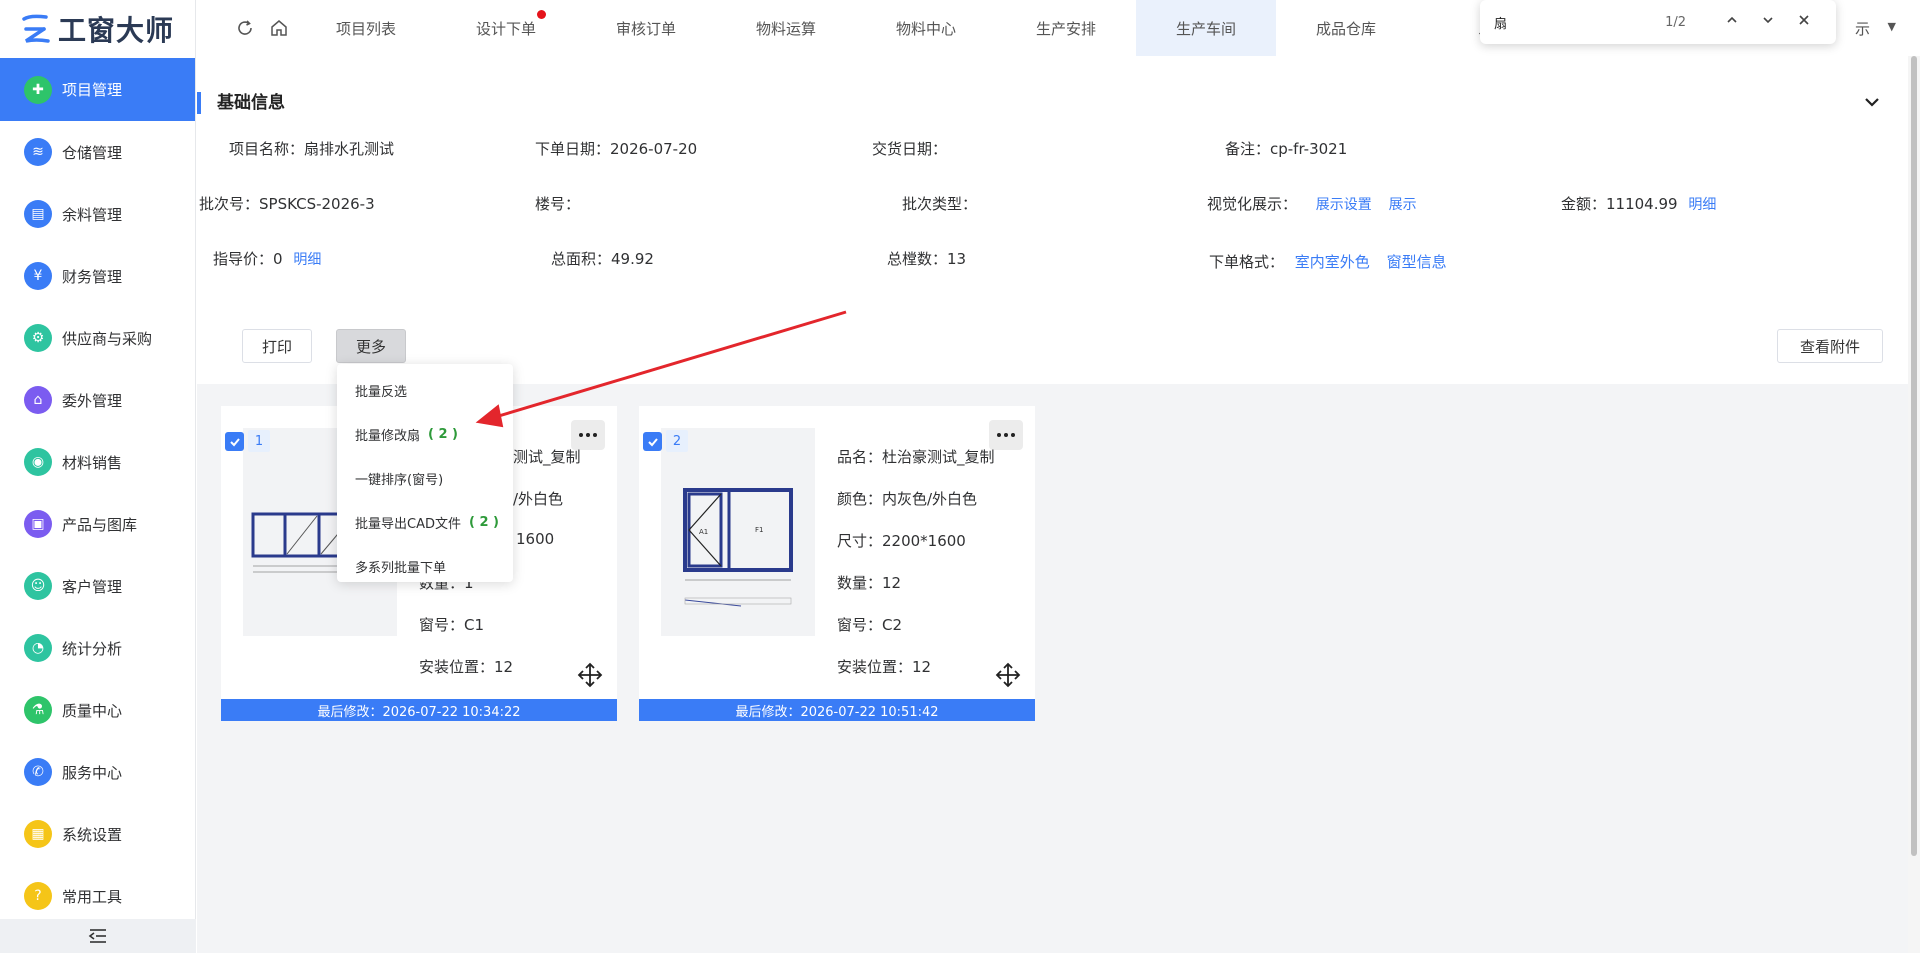 The height and width of the screenshot is (953, 1920). Describe the element at coordinates (1675, 22) in the screenshot. I see `find-match-count: 1/2` at that location.